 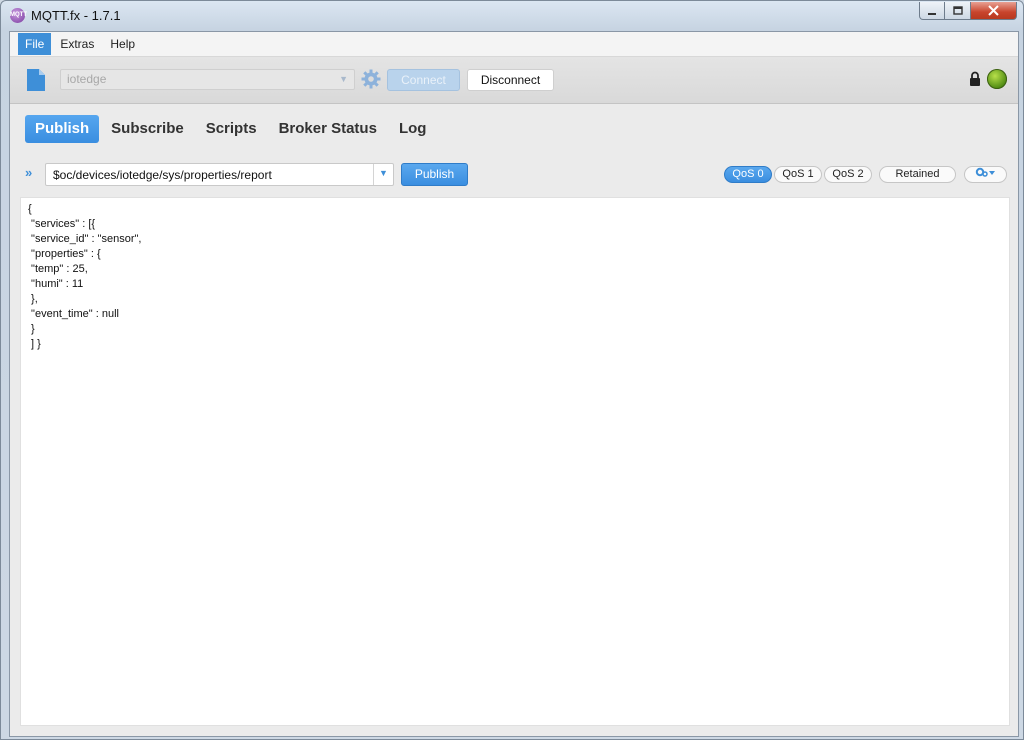 I want to click on menu-help: Help, so click(x=122, y=44).